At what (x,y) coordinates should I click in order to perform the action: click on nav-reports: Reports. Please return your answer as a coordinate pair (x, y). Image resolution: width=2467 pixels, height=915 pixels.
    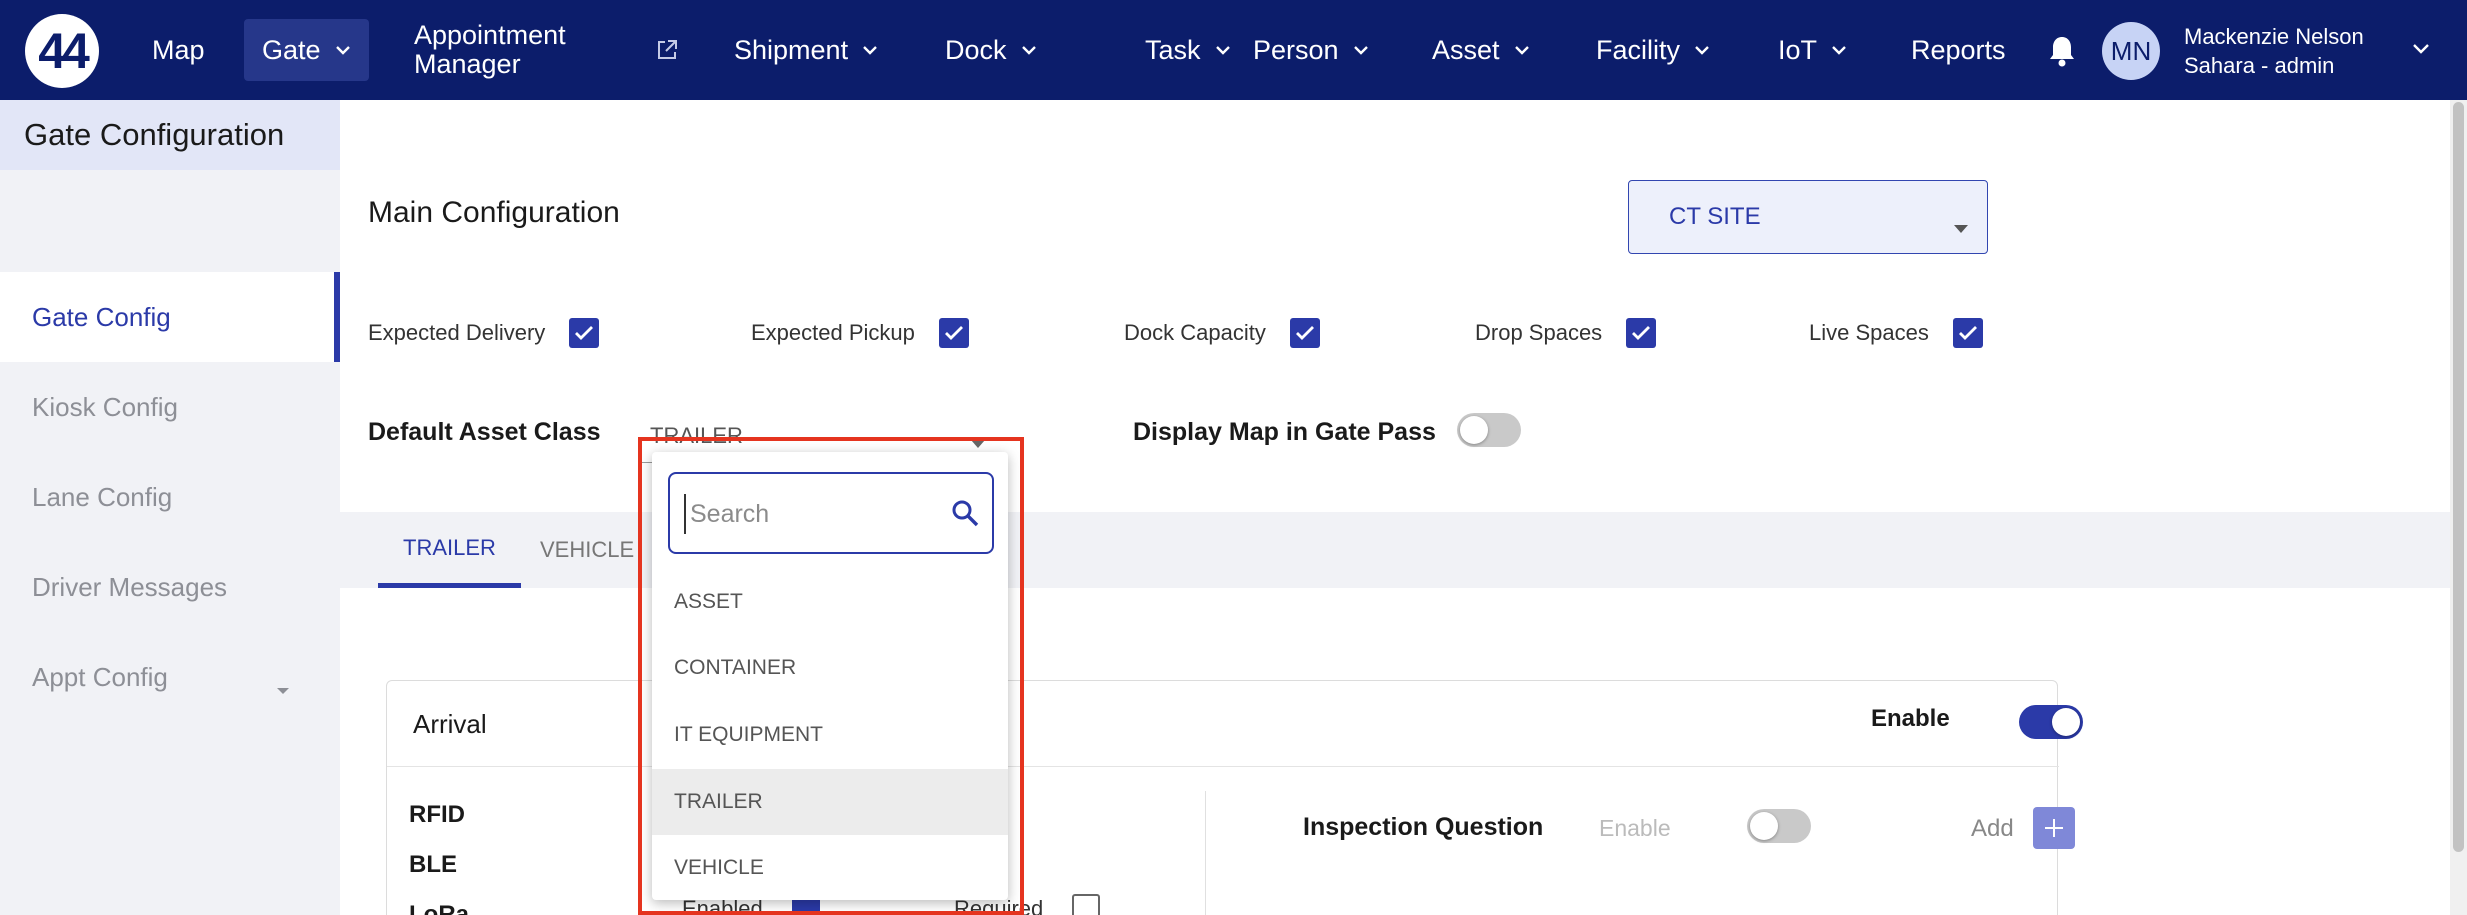
    Looking at the image, I should click on (1958, 50).